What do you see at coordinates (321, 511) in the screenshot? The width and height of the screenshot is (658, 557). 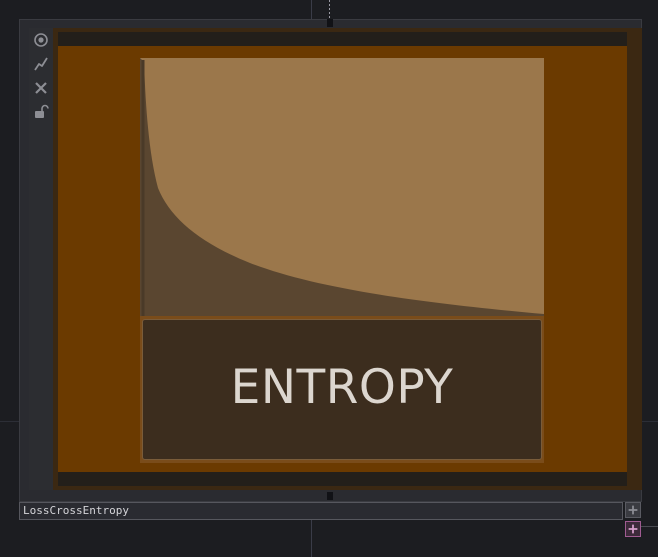 I see `node-name-field: LossCrossEntropy` at bounding box center [321, 511].